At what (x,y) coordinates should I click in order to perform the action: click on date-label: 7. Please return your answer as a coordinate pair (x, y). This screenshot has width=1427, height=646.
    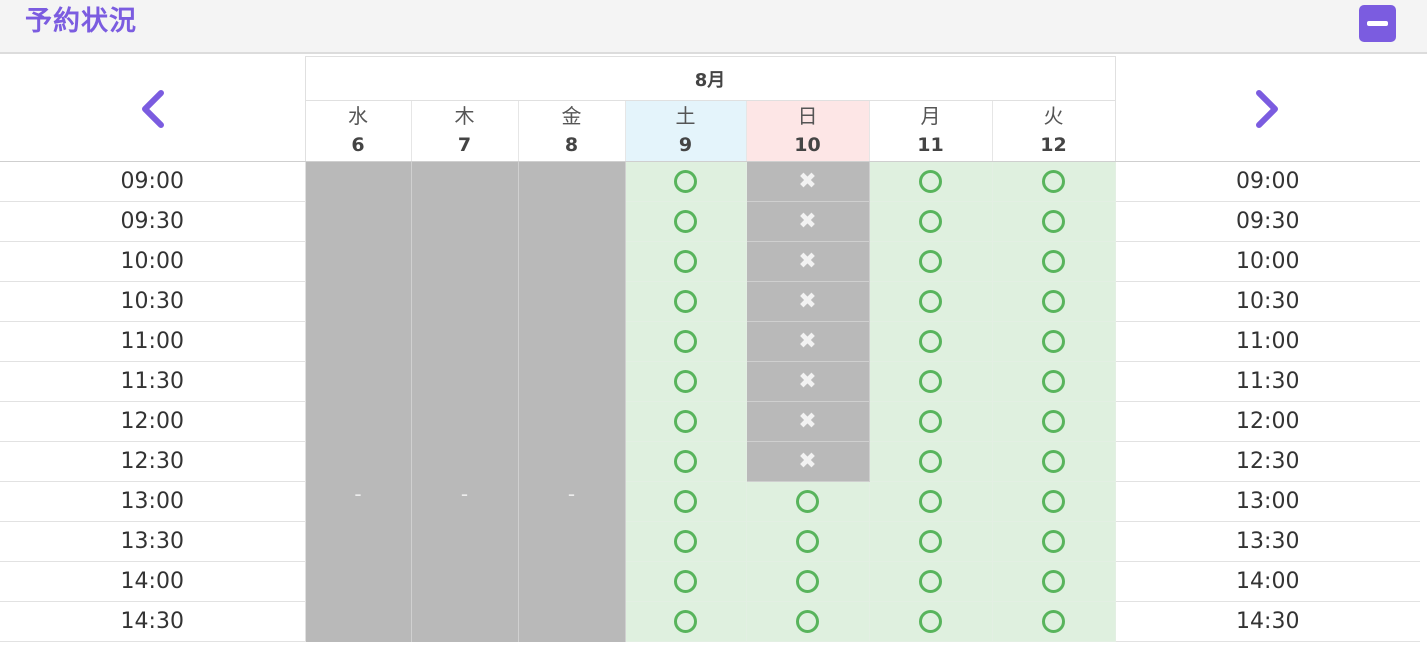
    Looking at the image, I should click on (464, 145).